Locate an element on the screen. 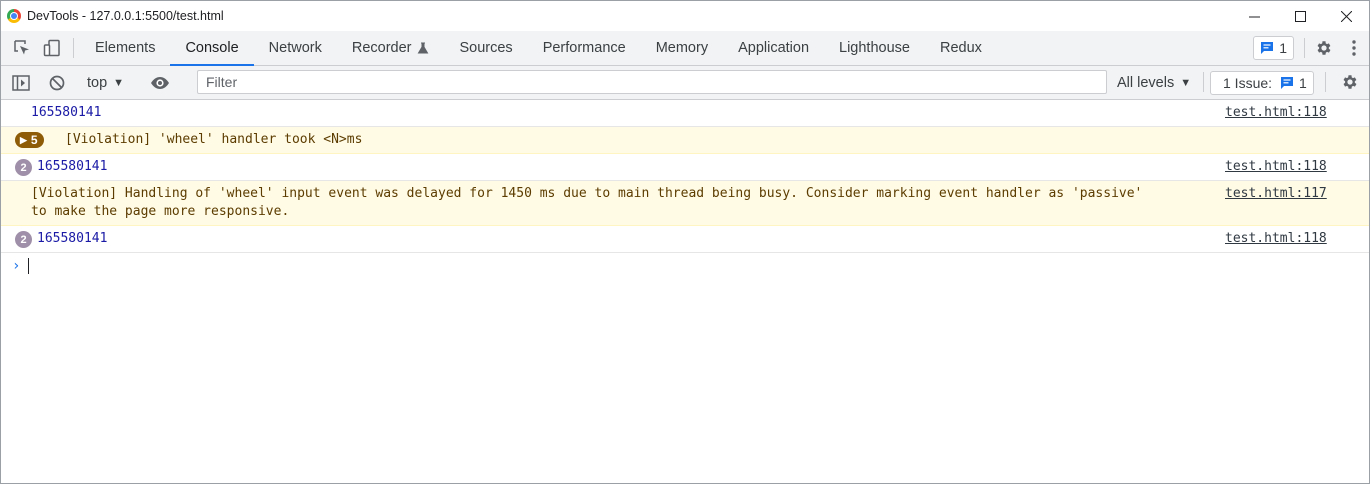 The image size is (1370, 484). close-icon is located at coordinates (1346, 16).